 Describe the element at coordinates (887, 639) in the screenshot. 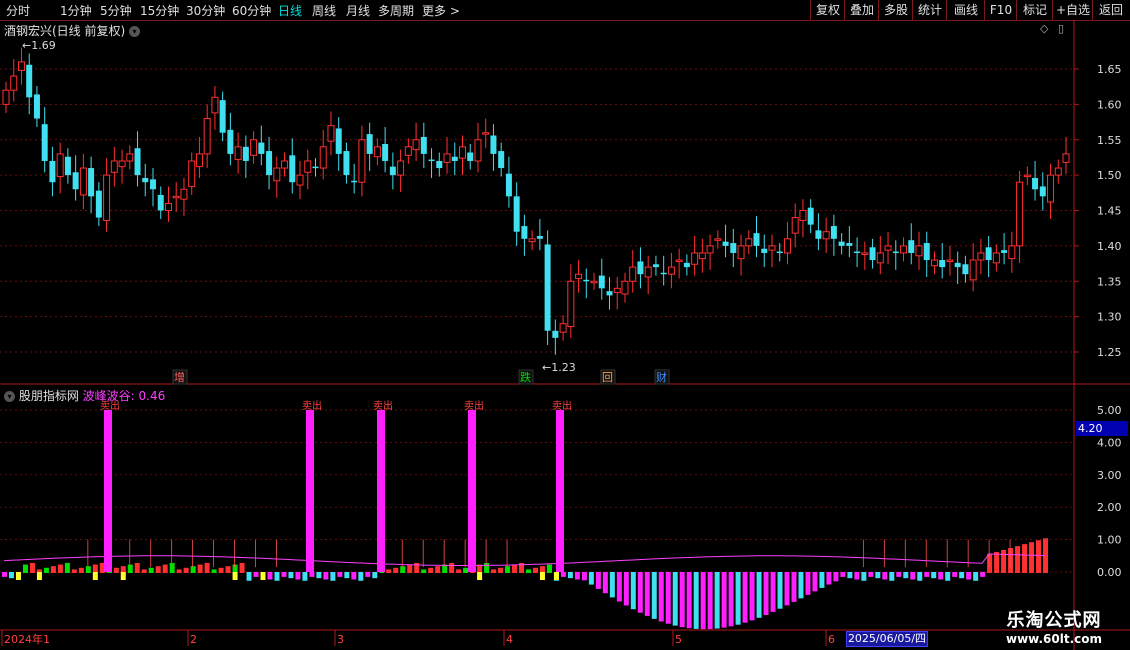

I see `cursor-date: 2025/06/05/四` at that location.